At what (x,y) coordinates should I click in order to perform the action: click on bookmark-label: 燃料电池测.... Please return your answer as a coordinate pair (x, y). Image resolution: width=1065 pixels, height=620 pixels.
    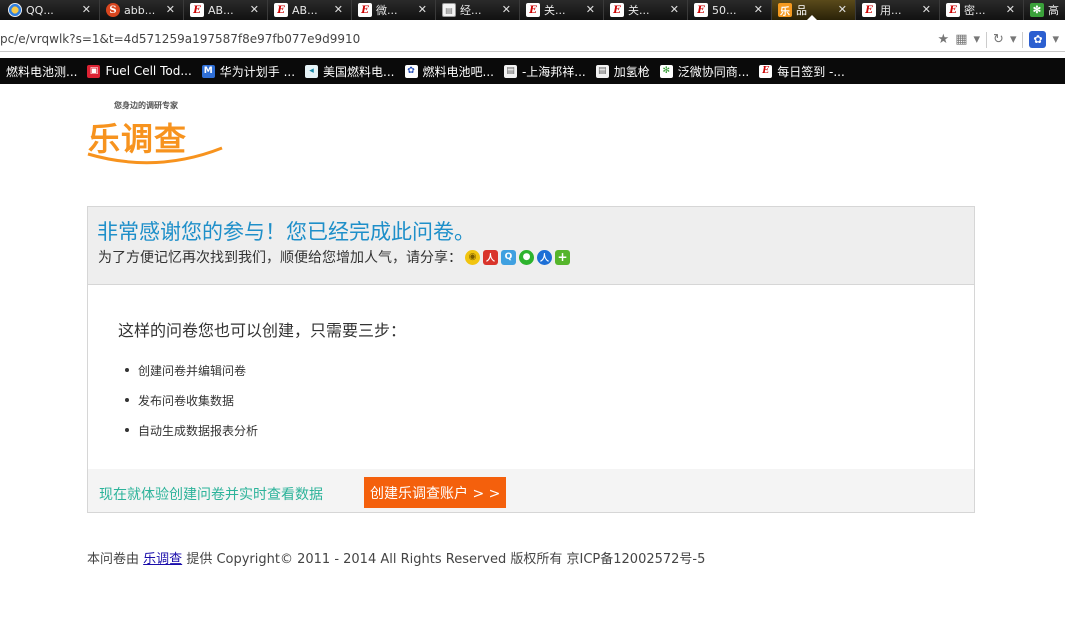
    Looking at the image, I should click on (42, 71).